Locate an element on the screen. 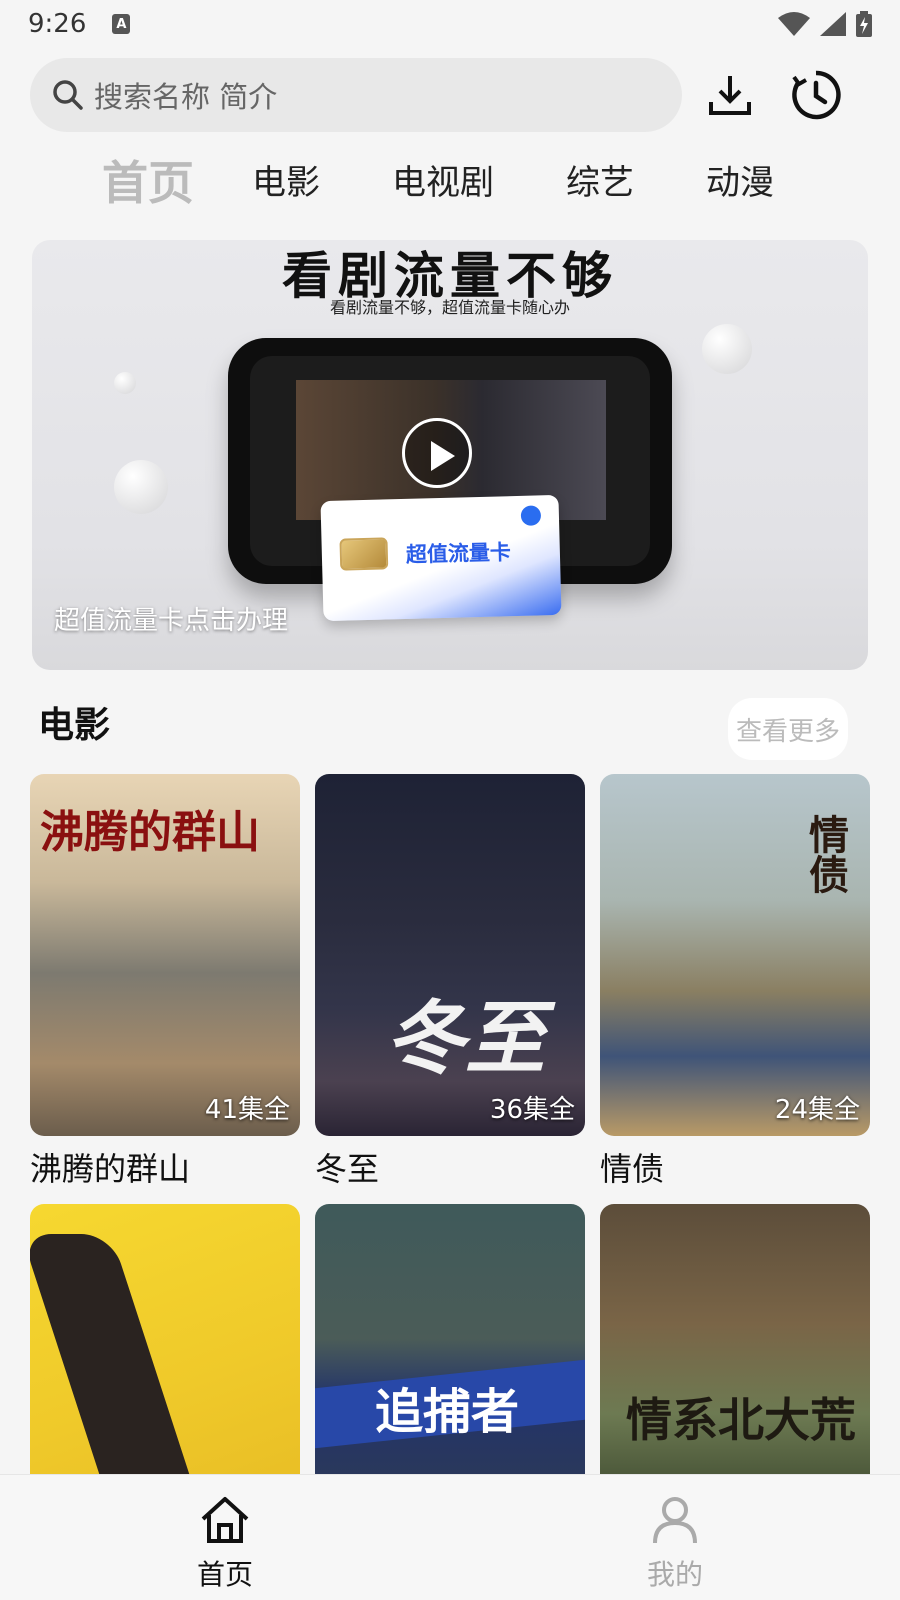 The height and width of the screenshot is (1600, 900). search-icon is located at coordinates (68, 95).